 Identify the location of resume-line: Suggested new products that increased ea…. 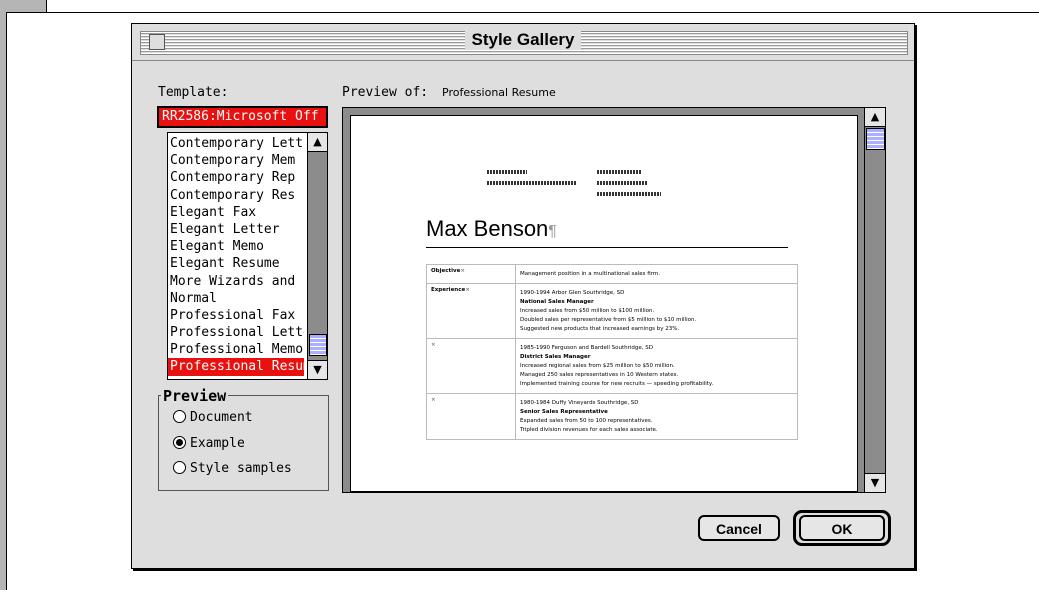
(600, 329).